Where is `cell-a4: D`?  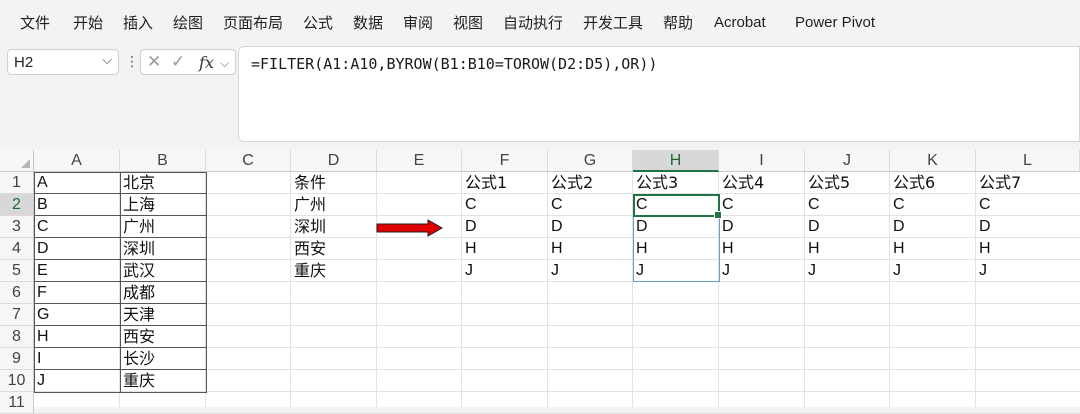 cell-a4: D is located at coordinates (77, 249).